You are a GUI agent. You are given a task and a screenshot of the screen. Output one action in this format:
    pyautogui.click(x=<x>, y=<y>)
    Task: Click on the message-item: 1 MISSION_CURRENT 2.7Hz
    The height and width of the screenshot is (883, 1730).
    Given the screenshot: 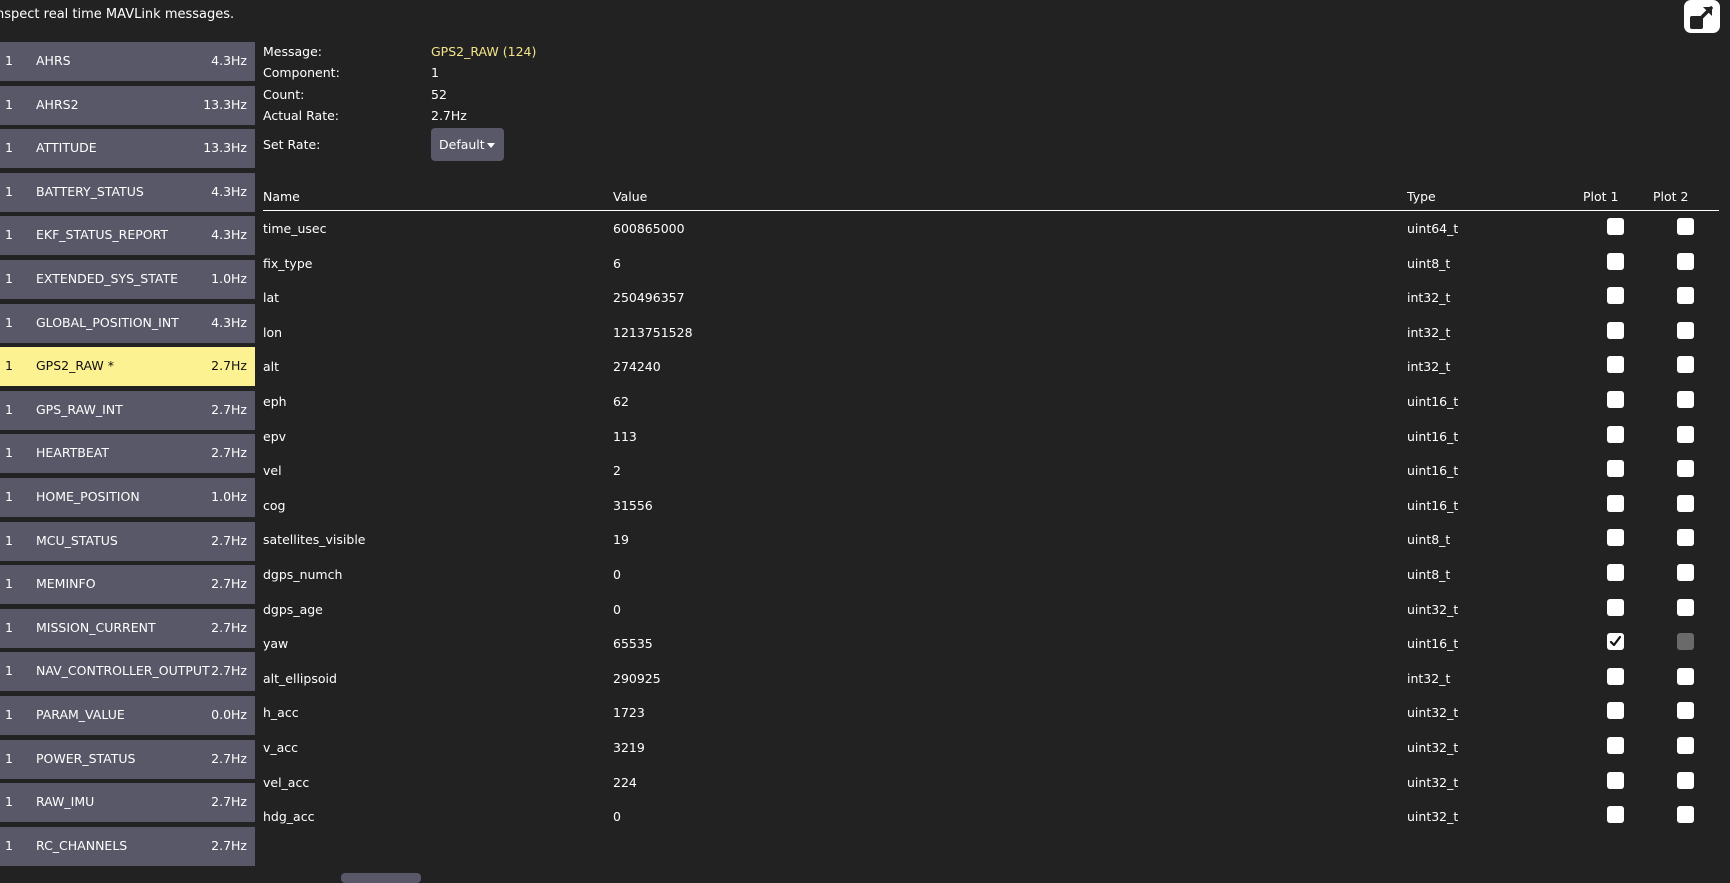 What is the action you would take?
    pyautogui.click(x=127, y=628)
    